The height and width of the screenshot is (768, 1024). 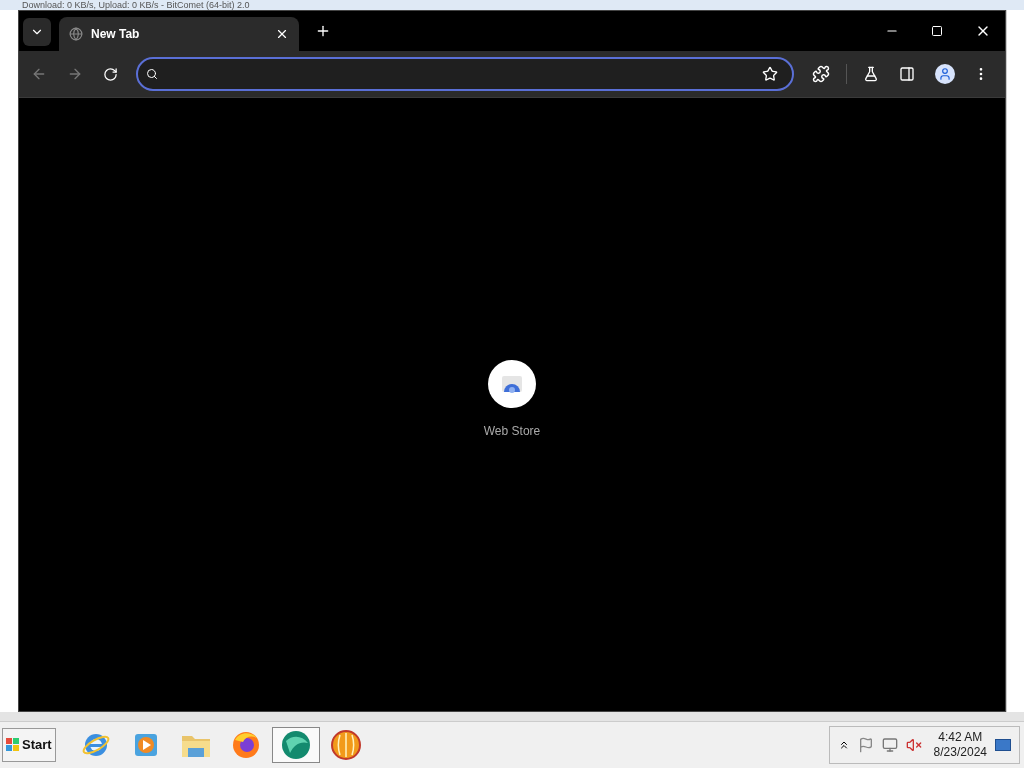 What do you see at coordinates (345, 745) in the screenshot?
I see `striped-ball-icon` at bounding box center [345, 745].